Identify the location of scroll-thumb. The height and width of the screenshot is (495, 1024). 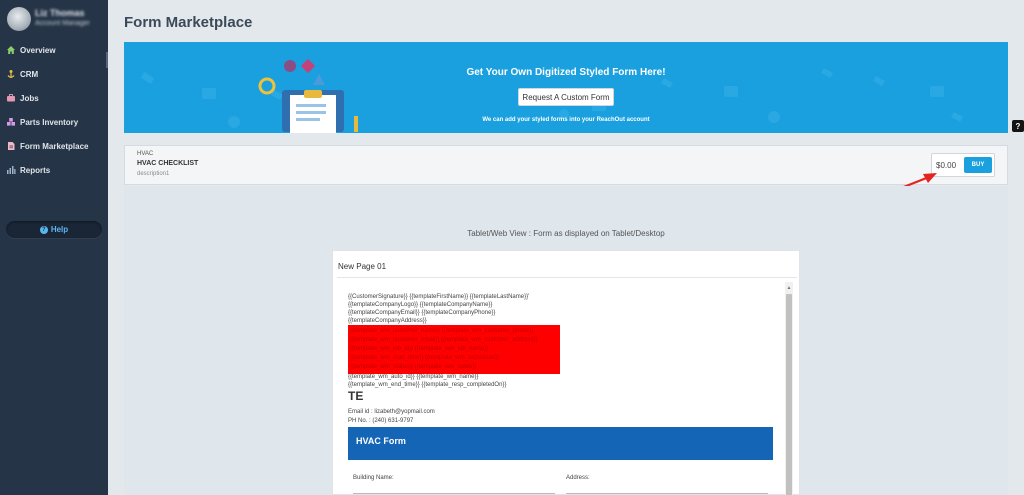
(789, 394).